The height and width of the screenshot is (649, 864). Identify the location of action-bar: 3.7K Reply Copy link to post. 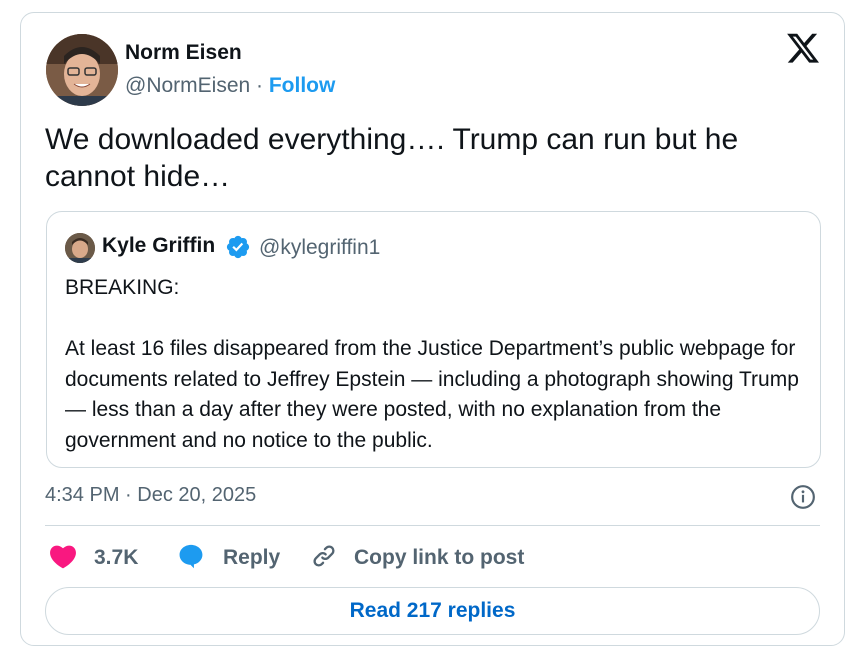
(432, 558).